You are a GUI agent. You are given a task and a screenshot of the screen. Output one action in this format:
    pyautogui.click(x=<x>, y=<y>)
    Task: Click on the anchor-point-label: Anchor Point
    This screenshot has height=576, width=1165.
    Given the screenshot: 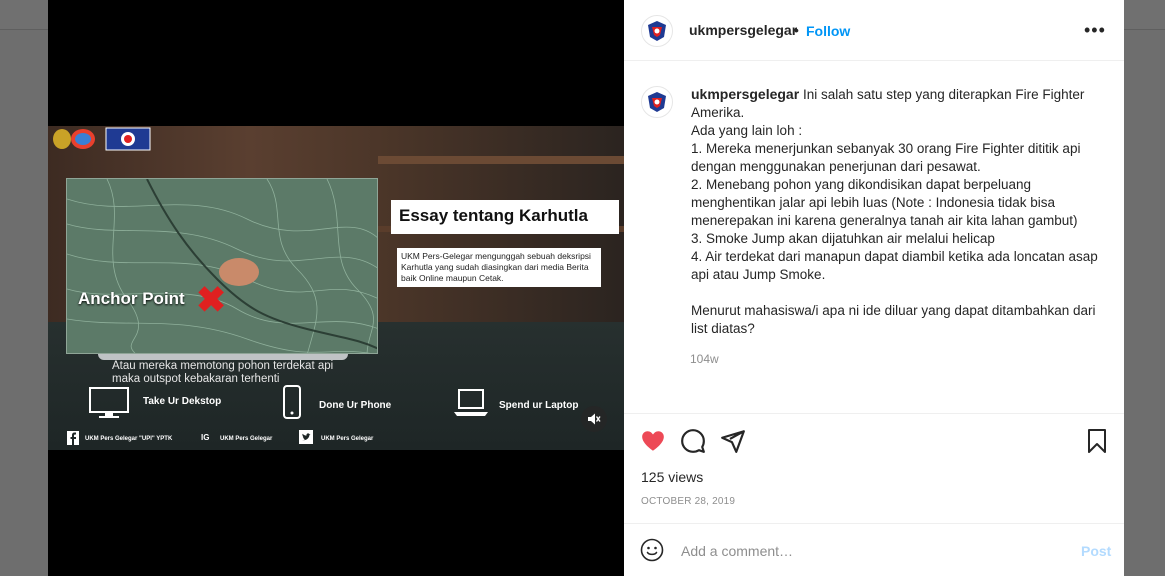 What is the action you would take?
    pyautogui.click(x=131, y=298)
    